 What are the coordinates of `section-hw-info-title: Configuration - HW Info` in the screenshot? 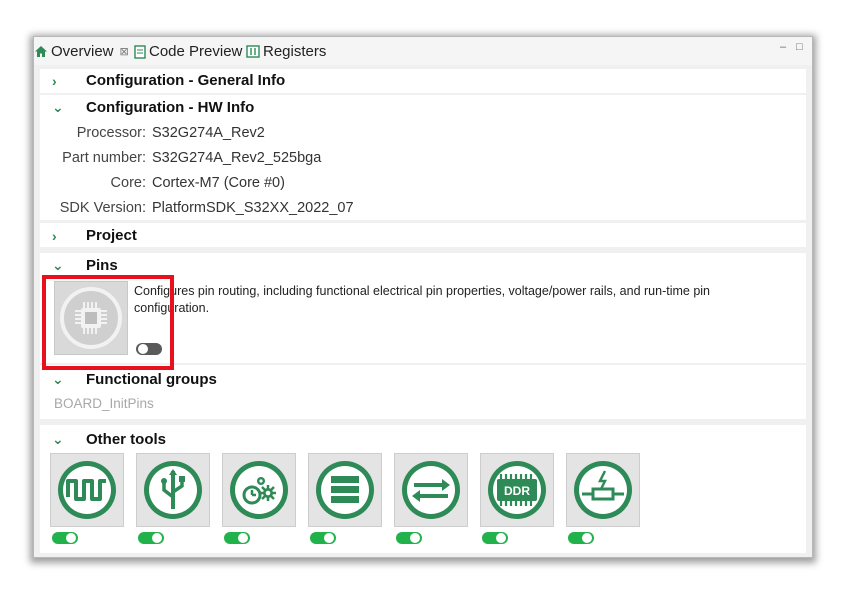 It's located at (170, 107).